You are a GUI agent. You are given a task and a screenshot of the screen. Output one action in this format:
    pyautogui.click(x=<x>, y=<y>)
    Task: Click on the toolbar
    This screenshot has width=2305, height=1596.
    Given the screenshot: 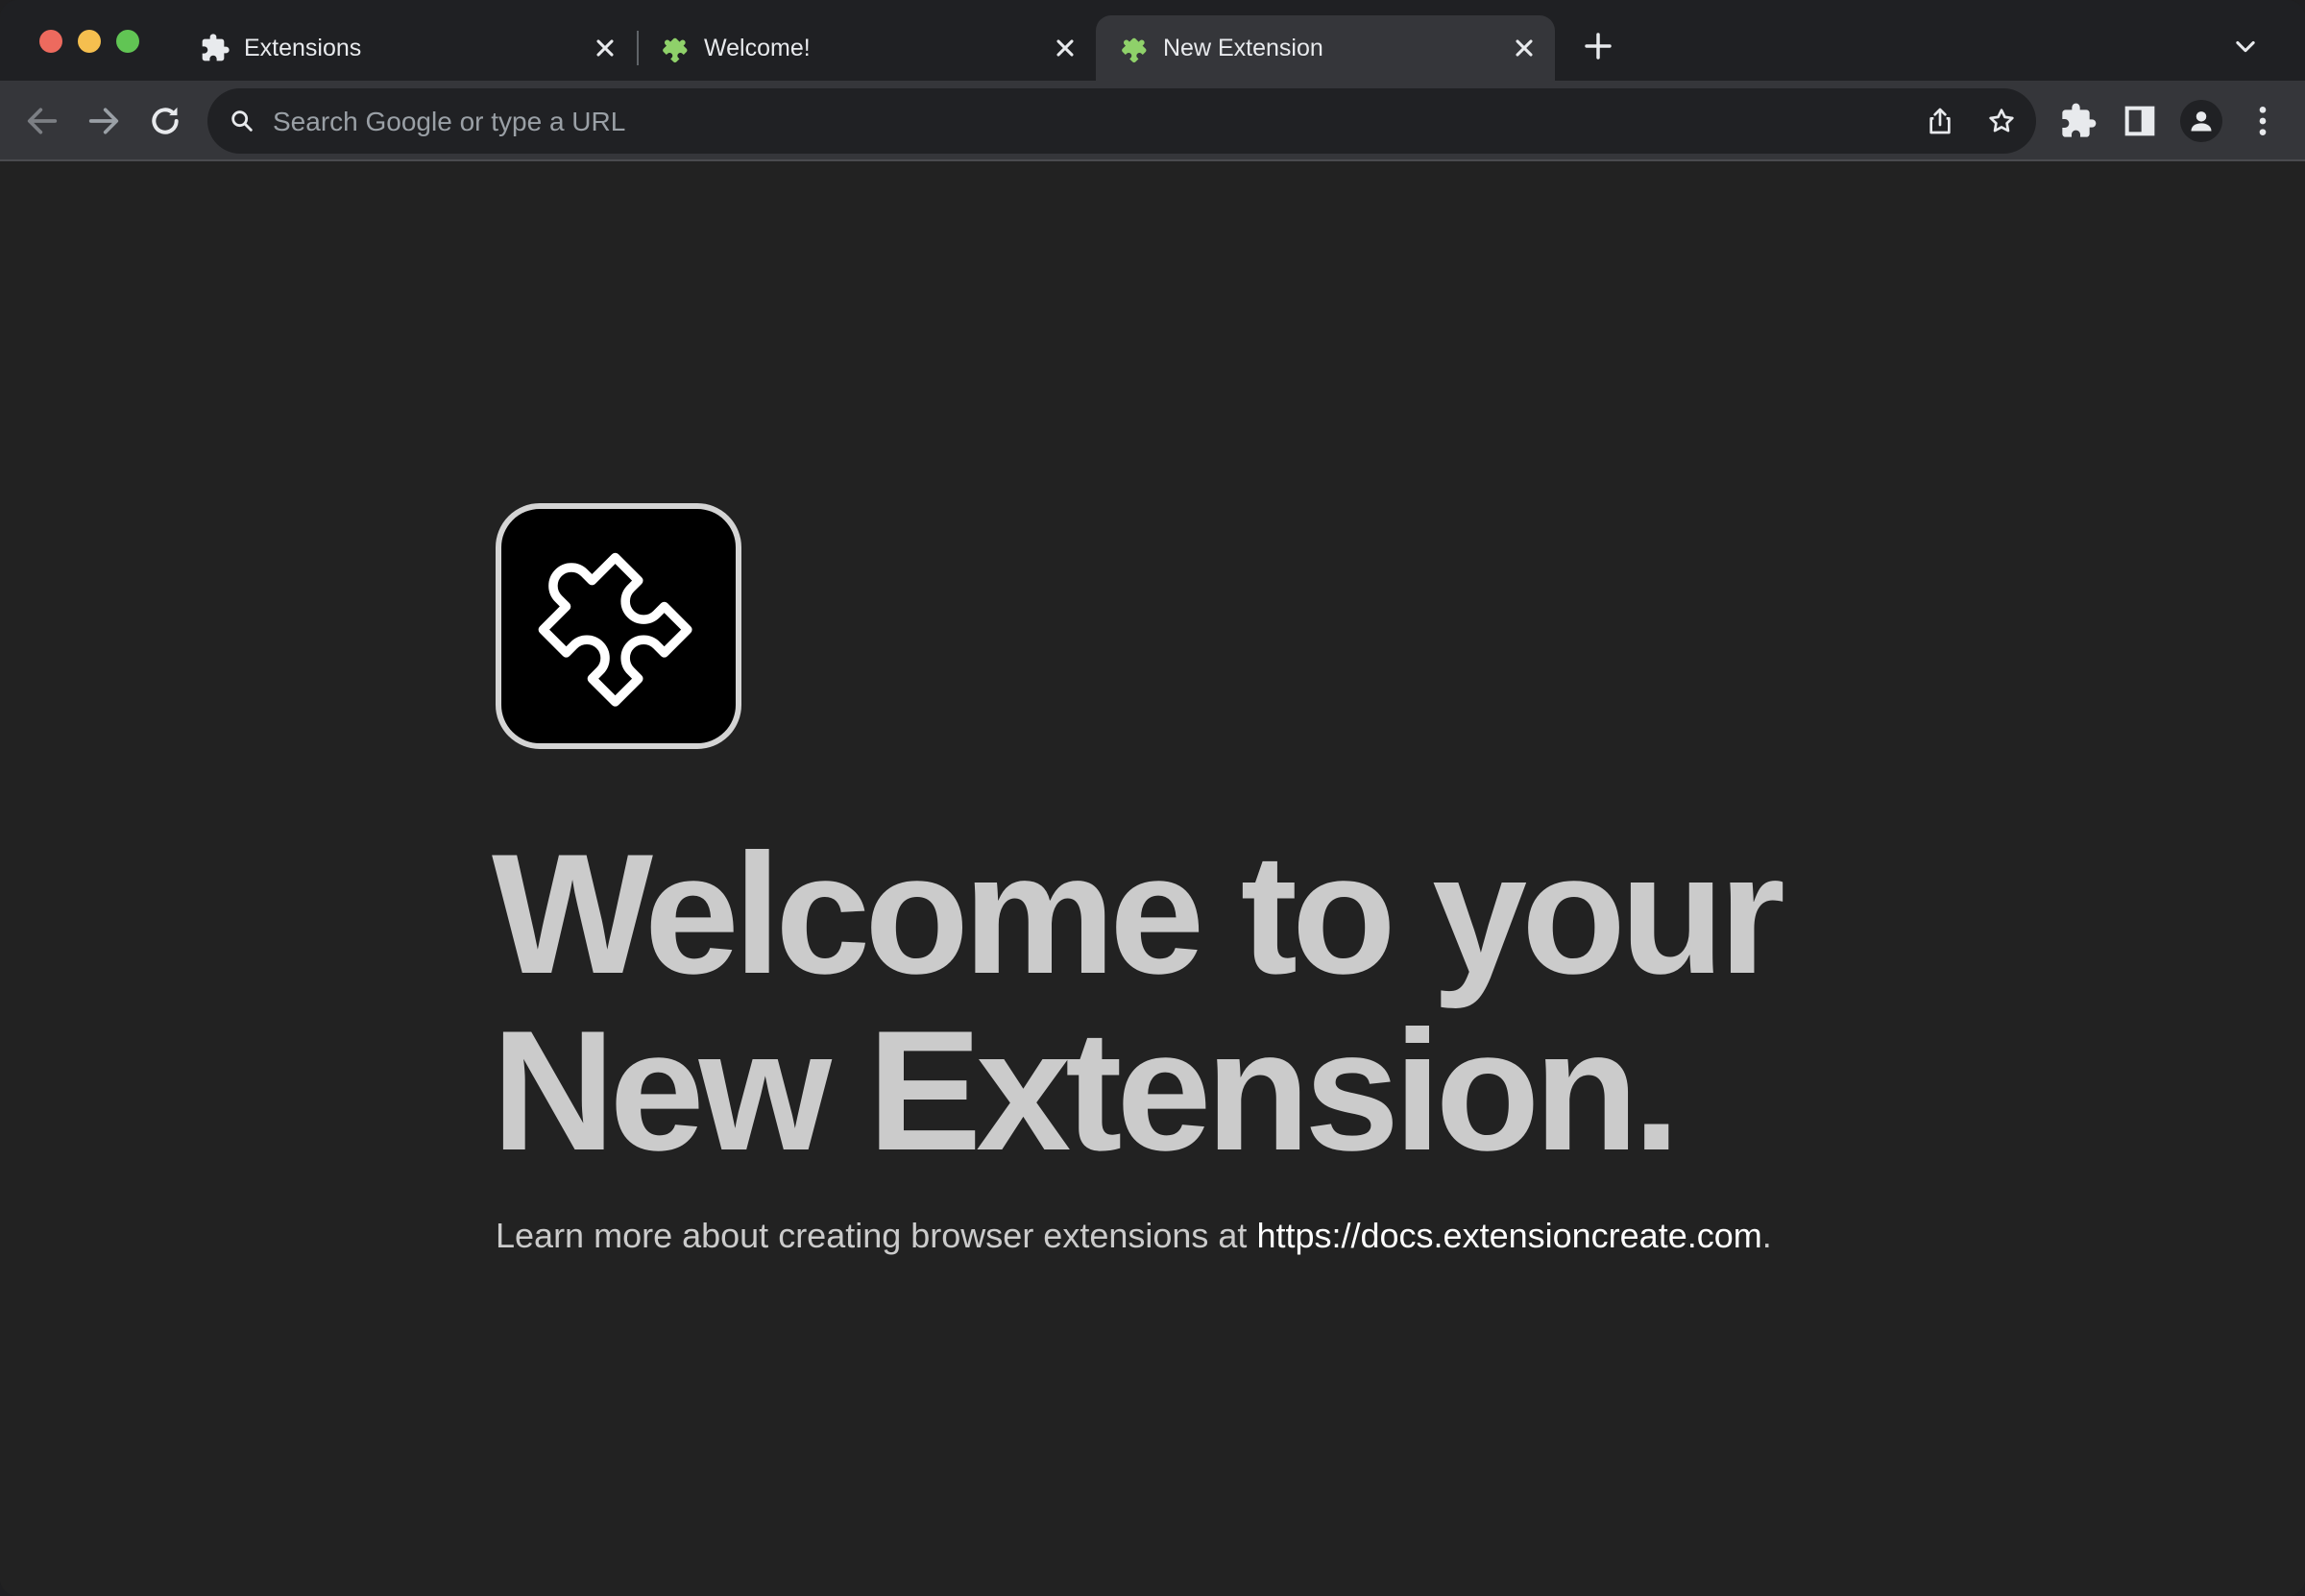 What is the action you would take?
    pyautogui.click(x=1152, y=121)
    